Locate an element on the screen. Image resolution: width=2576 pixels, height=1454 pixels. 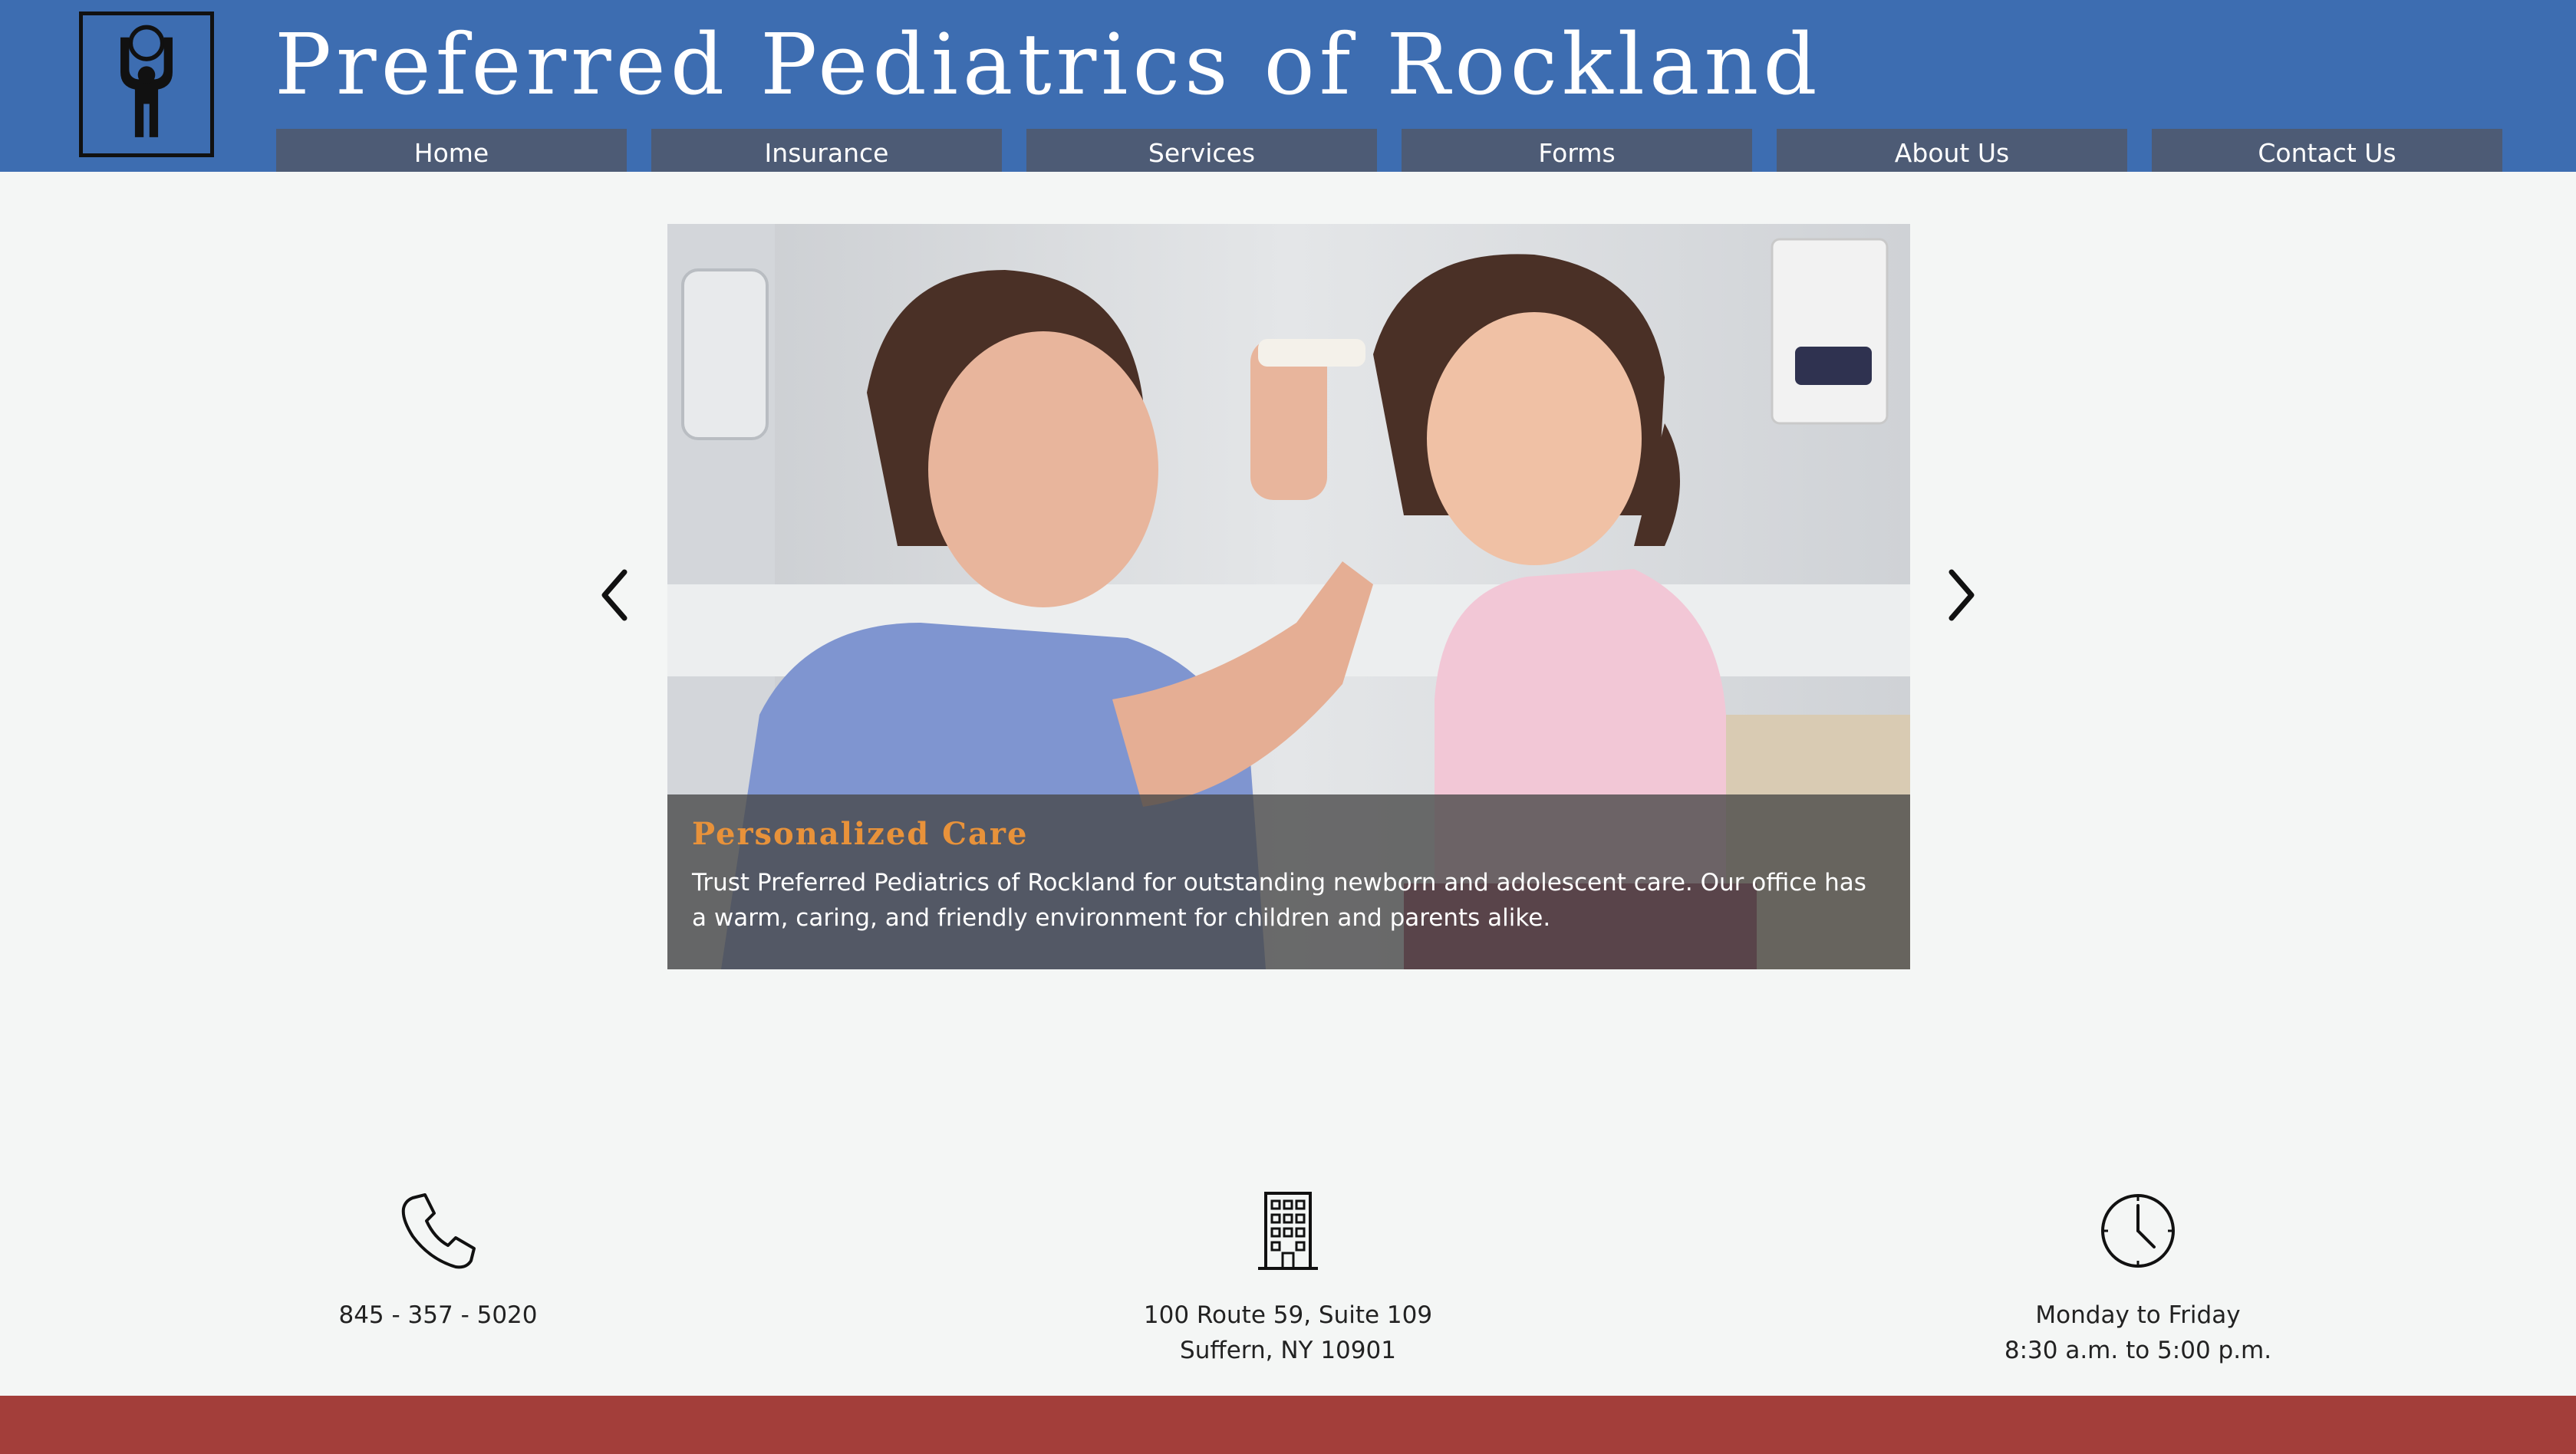
phone-info: 845 - 357 - 5020 is located at coordinates (438, 1261).